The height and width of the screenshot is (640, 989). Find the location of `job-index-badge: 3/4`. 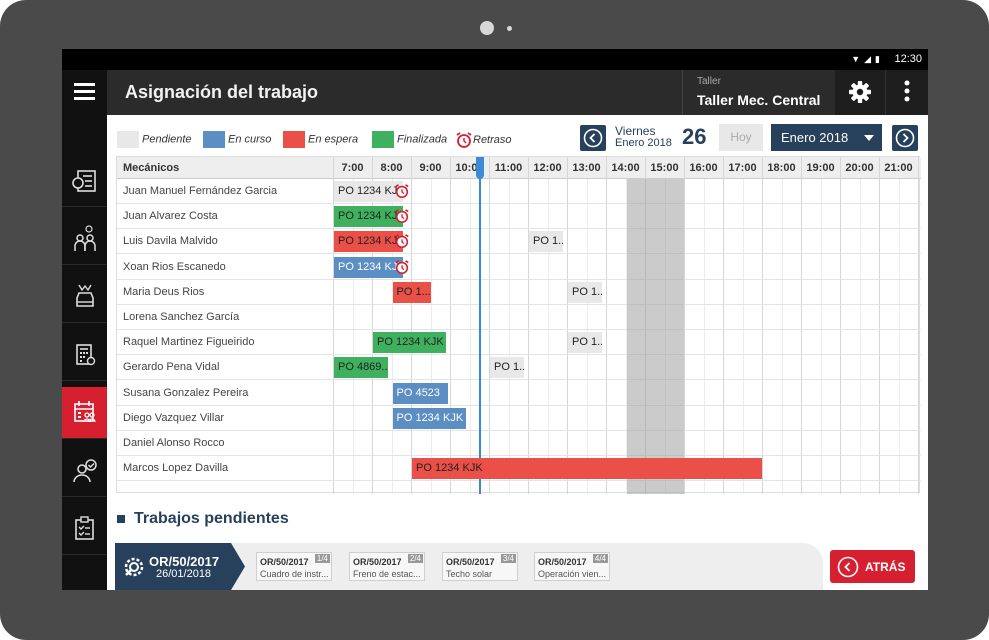

job-index-badge: 3/4 is located at coordinates (508, 558).